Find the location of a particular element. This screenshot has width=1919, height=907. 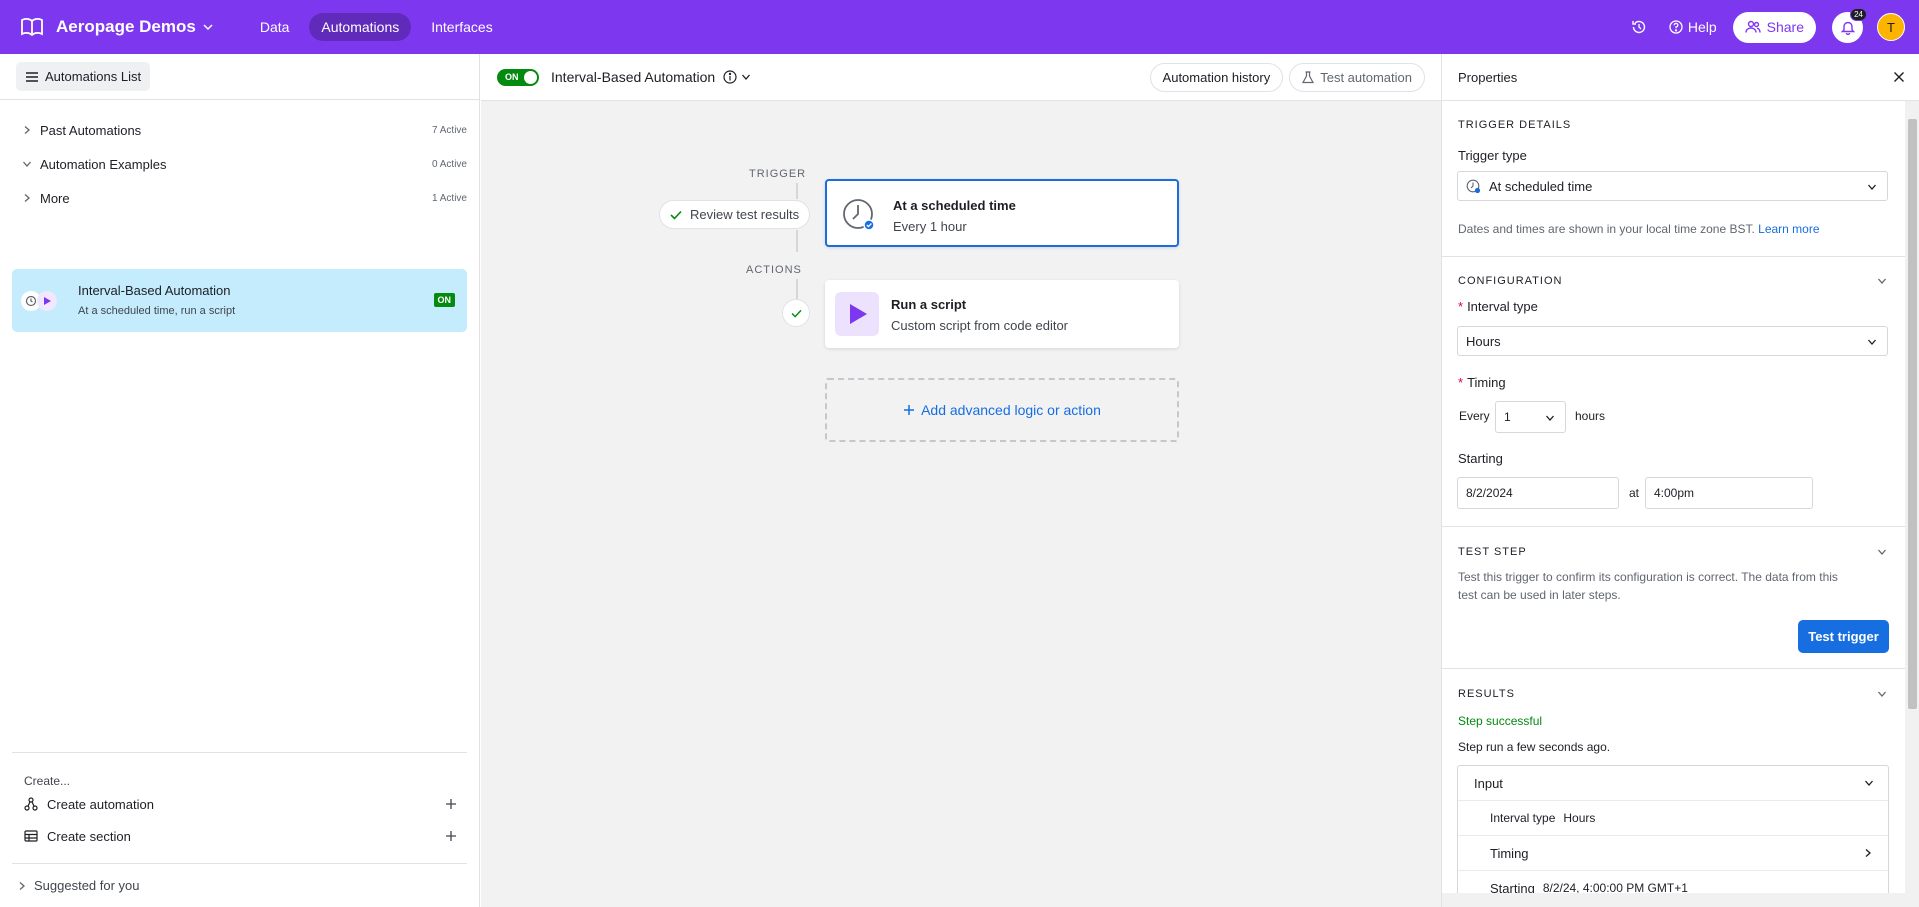

notifications-button: 24 is located at coordinates (1849, 25).